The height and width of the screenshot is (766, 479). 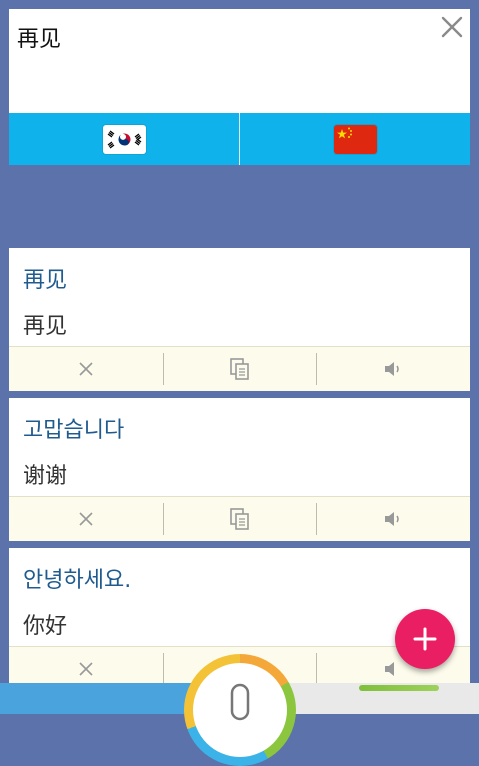 I want to click on input-card: 再见, so click(x=239, y=61).